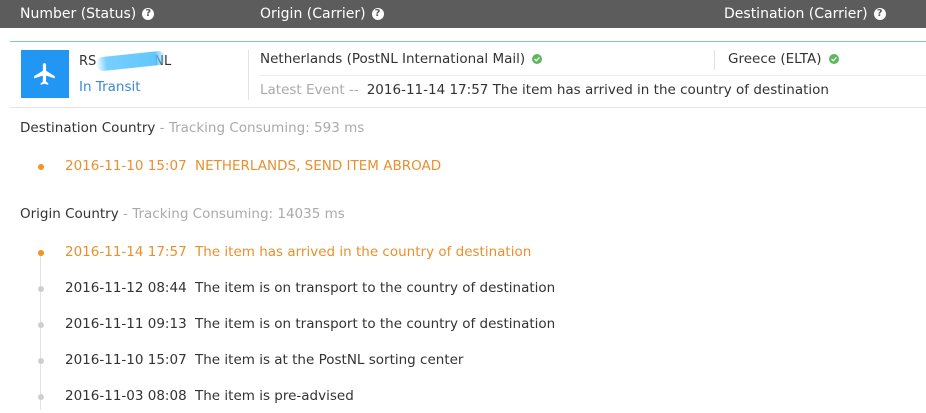 This screenshot has height=413, width=926. Describe the element at coordinates (463, 398) in the screenshot. I see `timeline-event: 2016-11-03 08:08 The item is pre-advised` at that location.